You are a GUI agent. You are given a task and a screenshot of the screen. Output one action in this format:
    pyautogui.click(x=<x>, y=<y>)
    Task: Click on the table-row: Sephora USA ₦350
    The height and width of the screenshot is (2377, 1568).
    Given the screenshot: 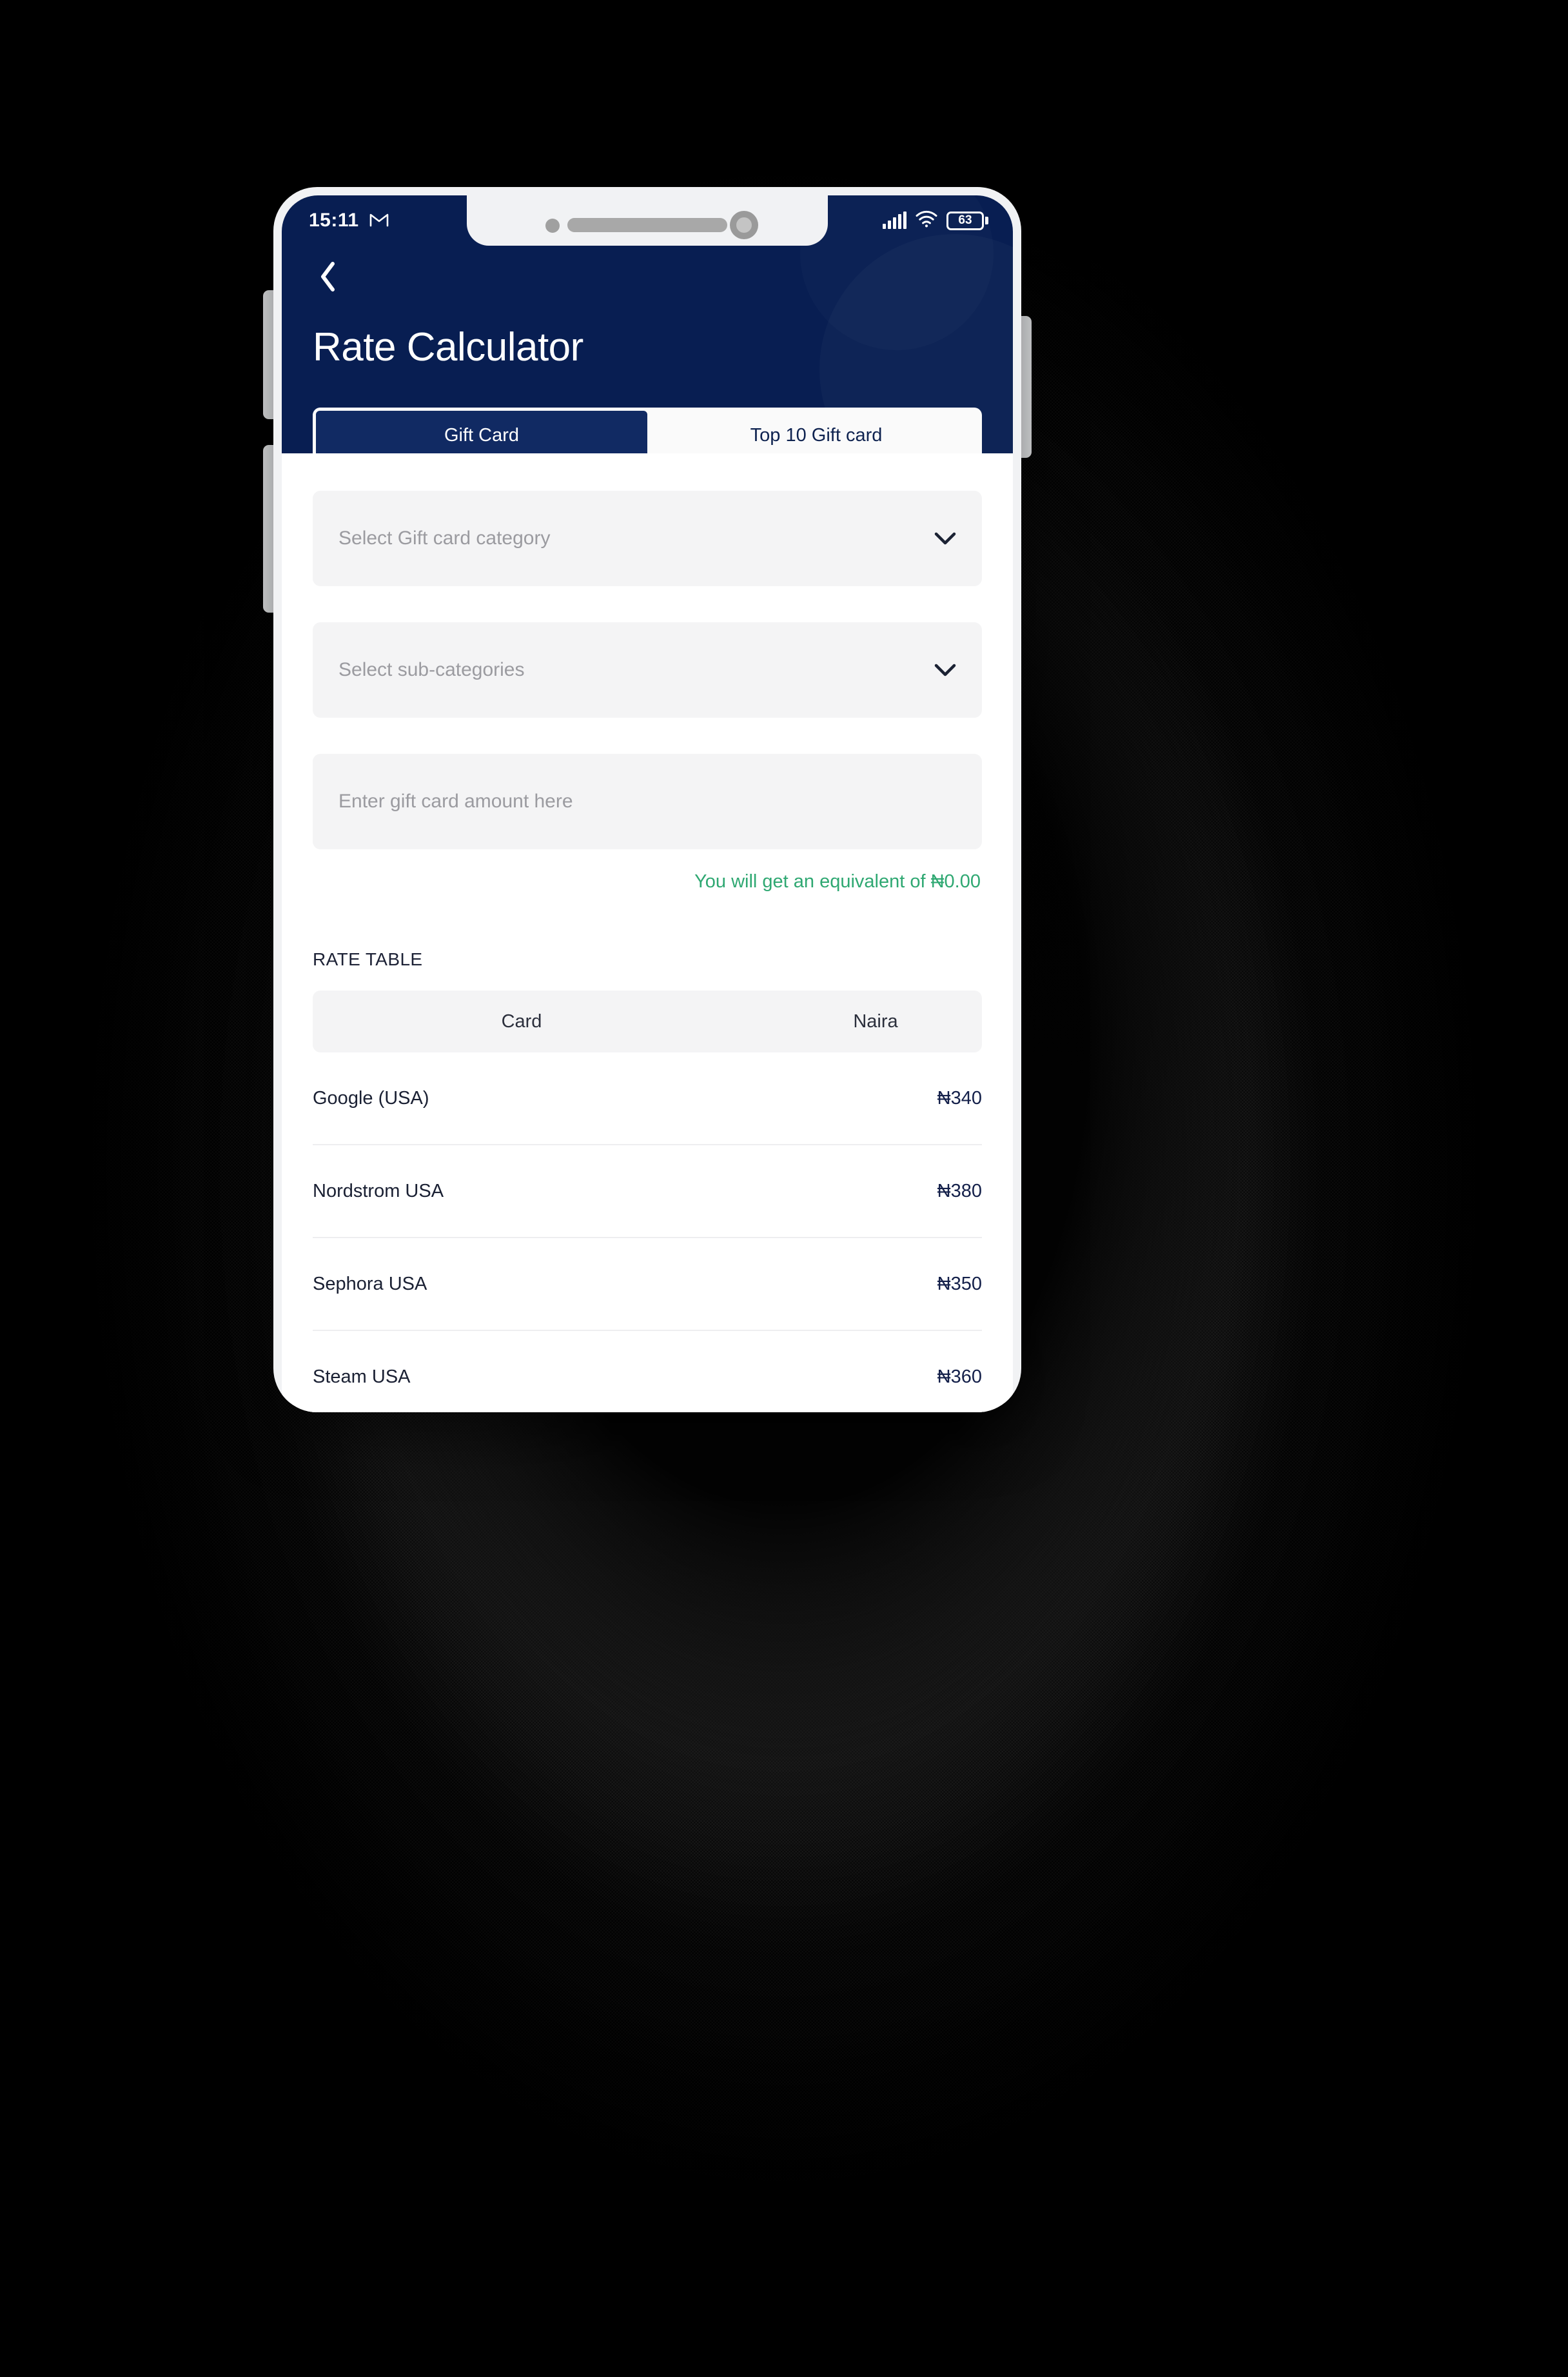 What is the action you would take?
    pyautogui.click(x=647, y=1285)
    